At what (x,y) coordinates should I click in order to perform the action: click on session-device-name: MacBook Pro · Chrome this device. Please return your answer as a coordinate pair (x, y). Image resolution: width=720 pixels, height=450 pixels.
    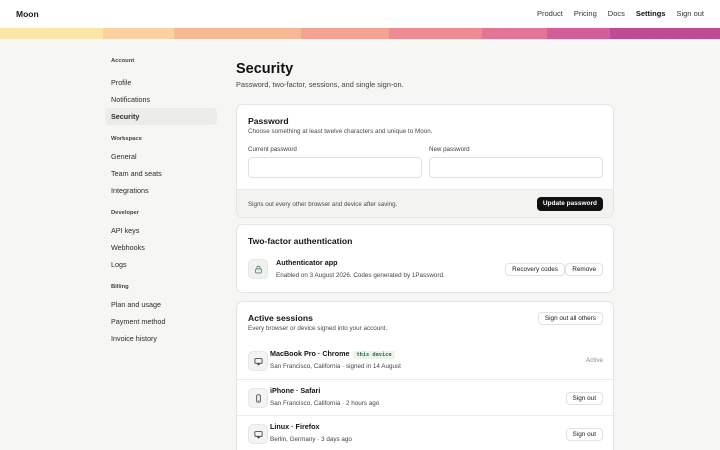
    Looking at the image, I should click on (332, 354).